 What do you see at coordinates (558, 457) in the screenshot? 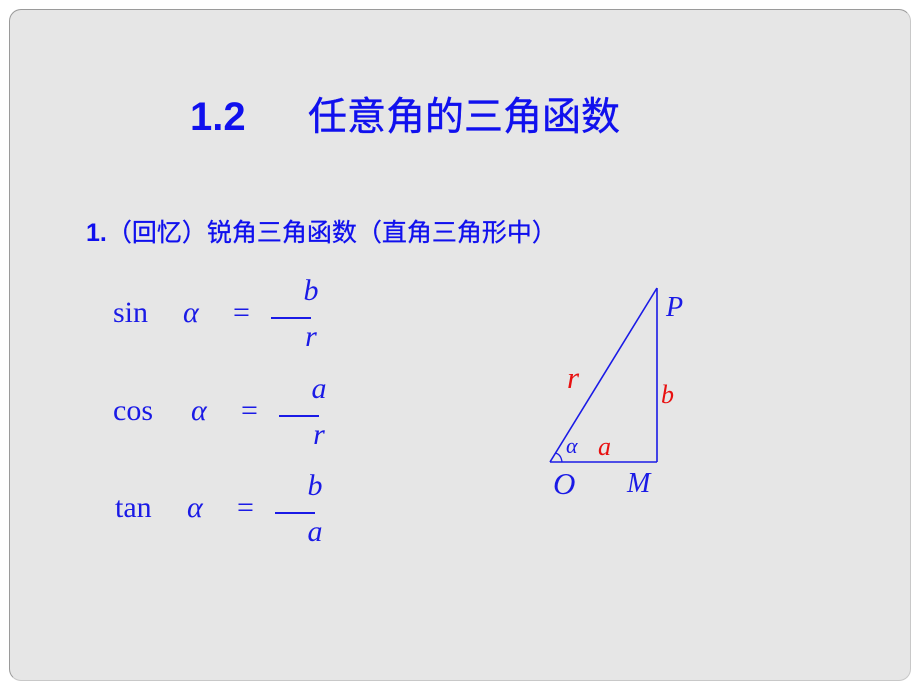
I see `angle-arc` at bounding box center [558, 457].